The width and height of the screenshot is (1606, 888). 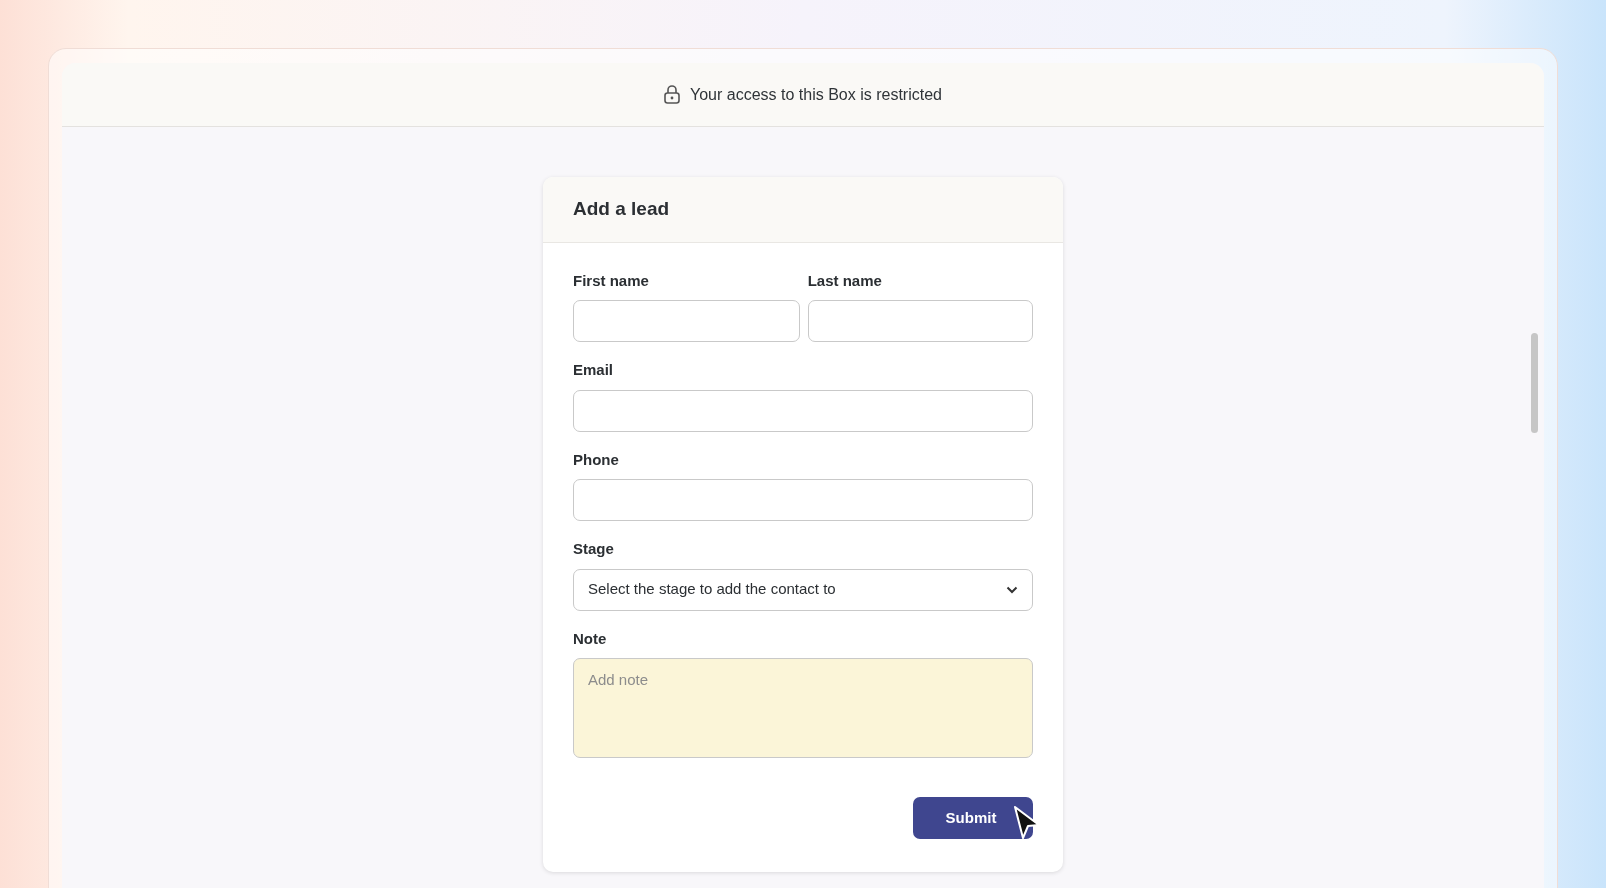 I want to click on field-label: Note, so click(x=590, y=638).